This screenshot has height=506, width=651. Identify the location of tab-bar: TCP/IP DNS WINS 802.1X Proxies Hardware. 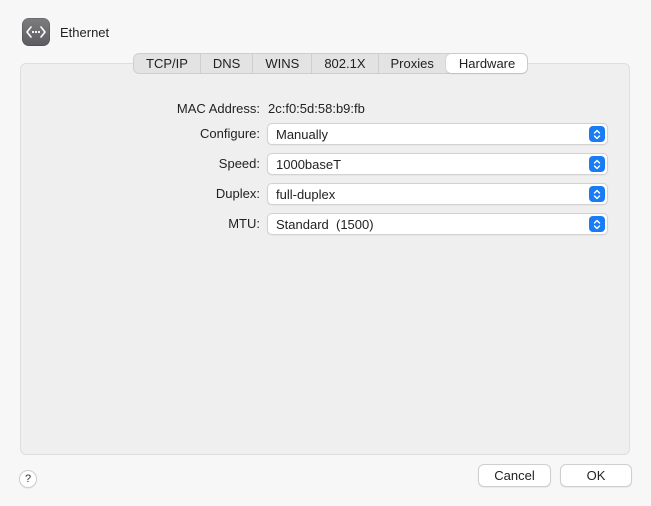
(331, 63).